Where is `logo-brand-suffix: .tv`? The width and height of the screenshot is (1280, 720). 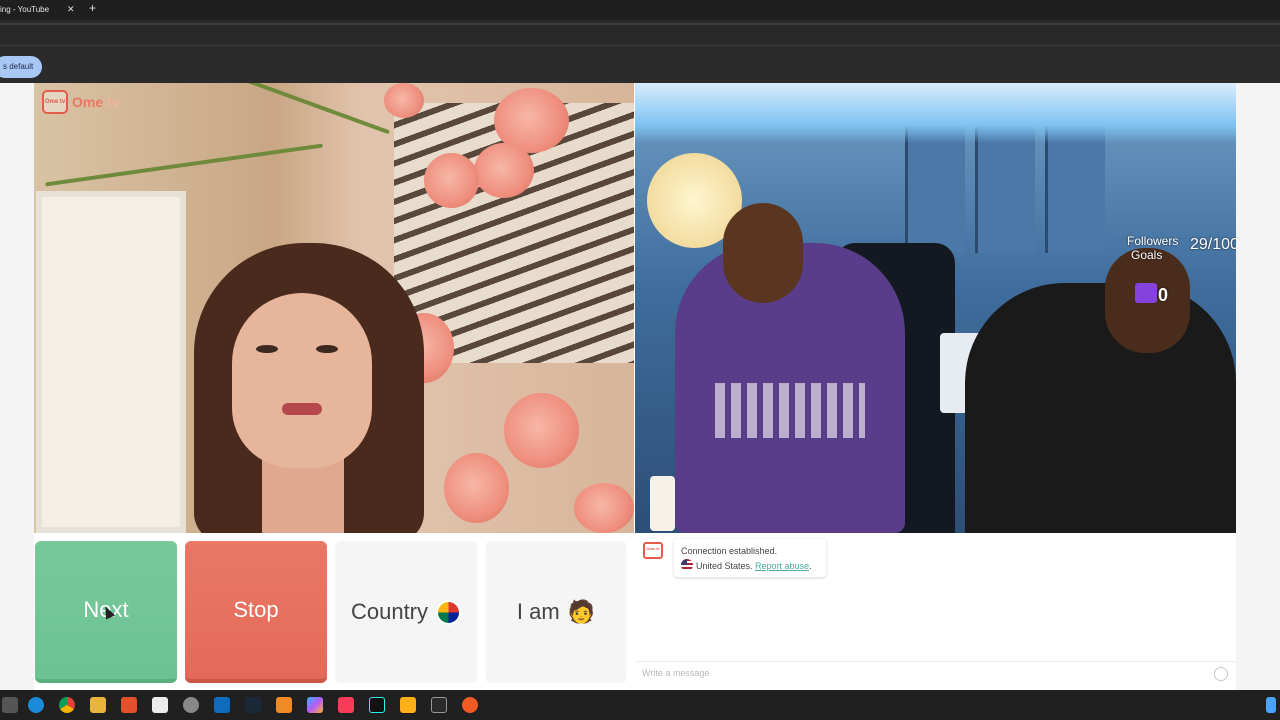
logo-brand-suffix: .tv is located at coordinates (111, 102).